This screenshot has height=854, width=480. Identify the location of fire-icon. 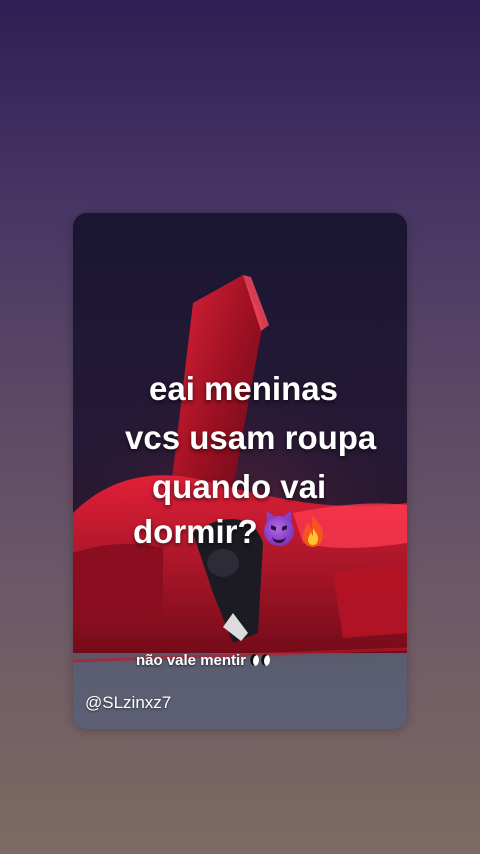
(312, 531).